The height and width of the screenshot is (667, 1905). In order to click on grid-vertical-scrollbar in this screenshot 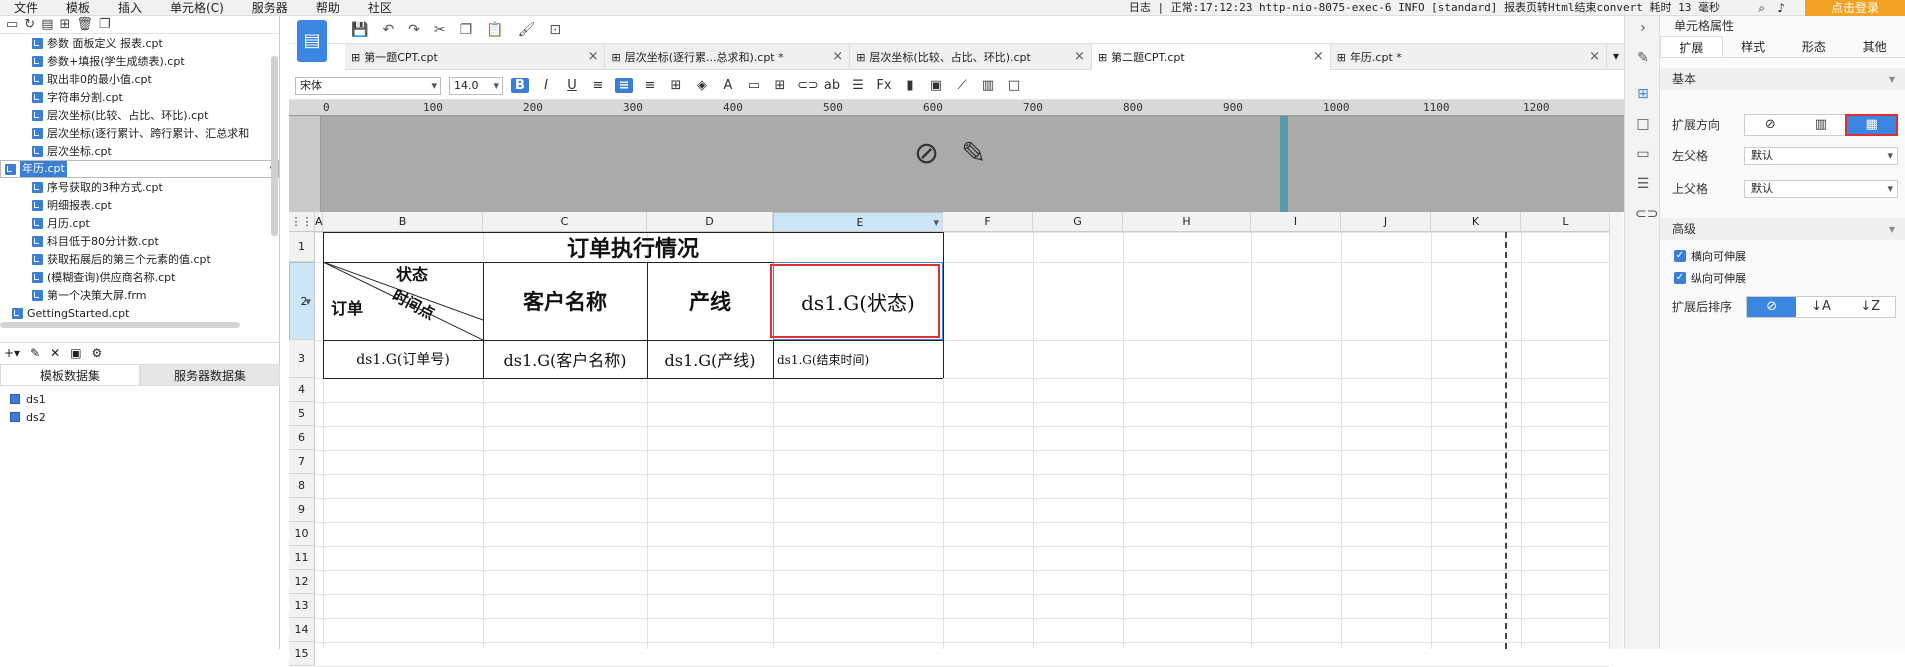, I will do `click(1616, 430)`.